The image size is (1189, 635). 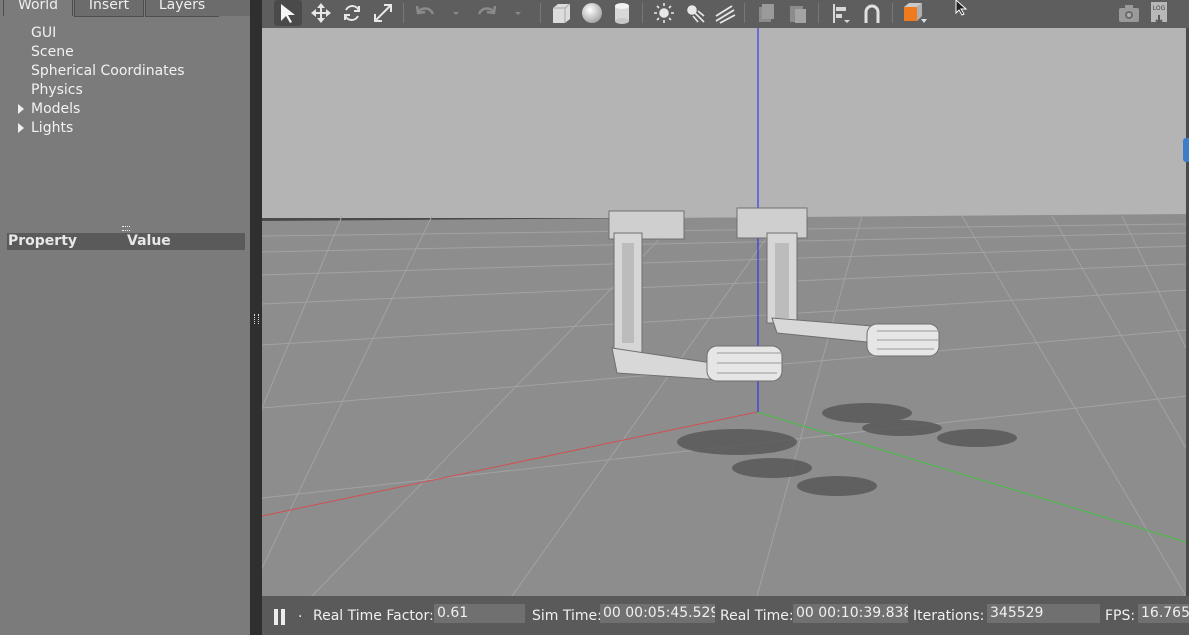 What do you see at coordinates (321, 13) in the screenshot?
I see `translate-icon` at bounding box center [321, 13].